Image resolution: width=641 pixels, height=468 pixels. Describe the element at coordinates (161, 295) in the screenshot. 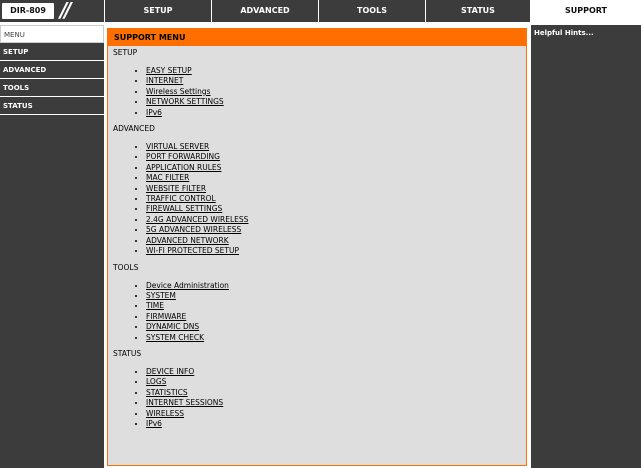

I see `support-link: SYSTEM` at that location.